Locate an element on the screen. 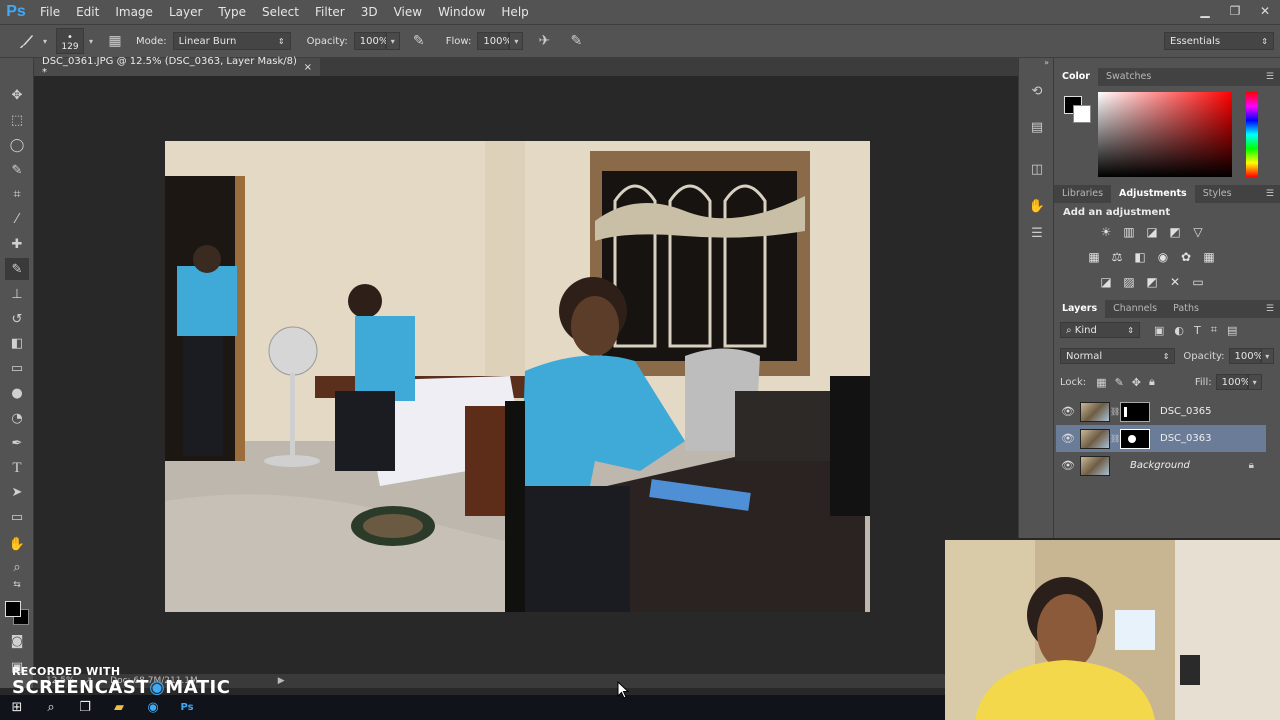 The height and width of the screenshot is (720, 1280). status-expand-icon: ▶ is located at coordinates (281, 681).